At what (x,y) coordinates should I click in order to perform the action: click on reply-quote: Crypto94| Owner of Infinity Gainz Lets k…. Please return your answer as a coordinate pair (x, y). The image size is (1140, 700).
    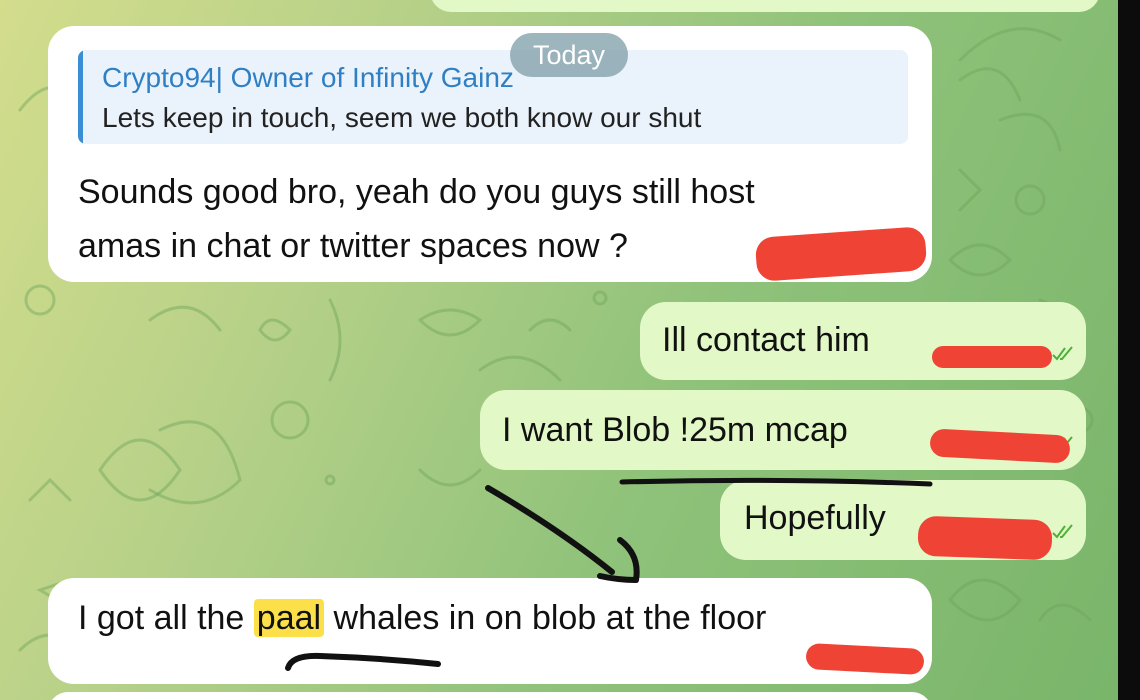
    Looking at the image, I should click on (493, 97).